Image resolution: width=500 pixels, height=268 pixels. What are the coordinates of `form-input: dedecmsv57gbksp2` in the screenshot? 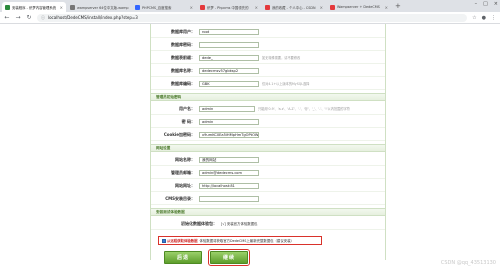 It's located at (229, 70).